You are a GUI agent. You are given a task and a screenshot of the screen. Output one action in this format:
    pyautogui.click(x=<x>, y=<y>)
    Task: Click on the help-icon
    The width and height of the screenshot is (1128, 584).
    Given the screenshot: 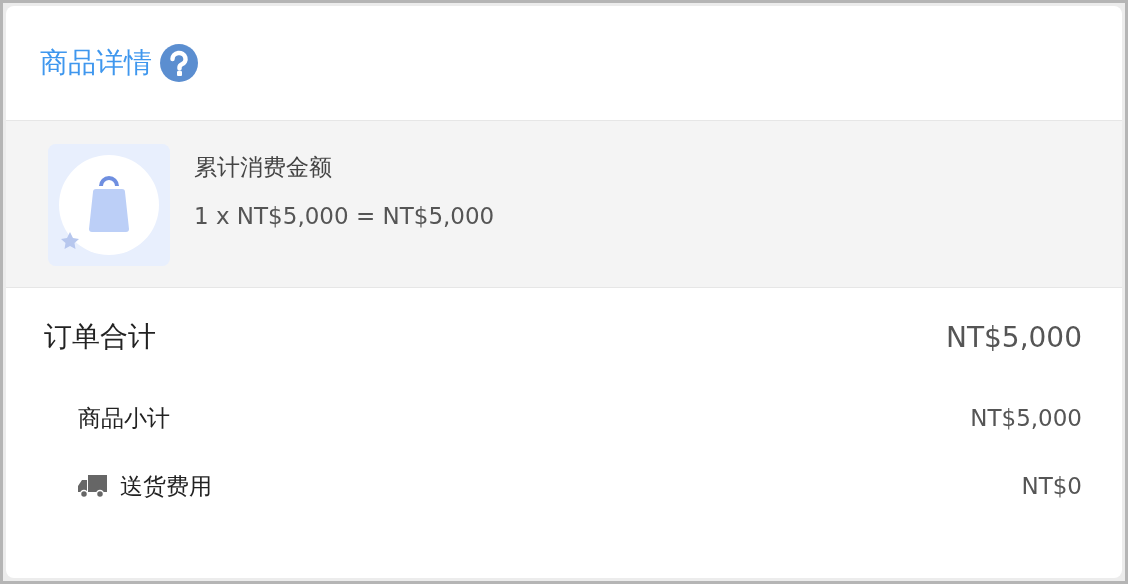 What is the action you would take?
    pyautogui.click(x=179, y=63)
    